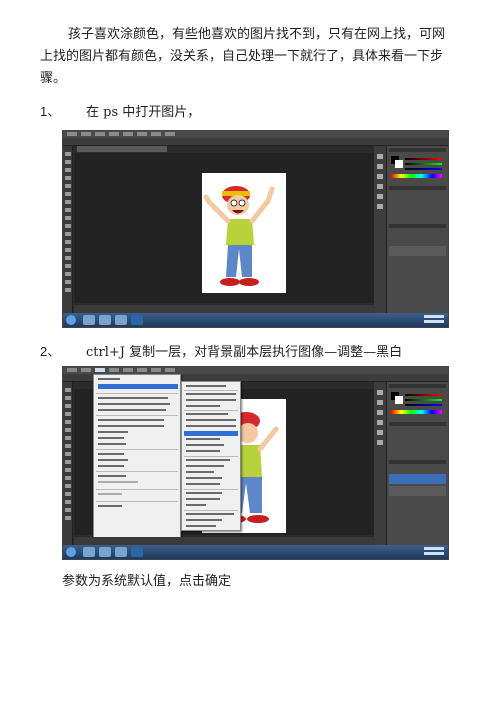  I want to click on cartoon-image, so click(244, 233).